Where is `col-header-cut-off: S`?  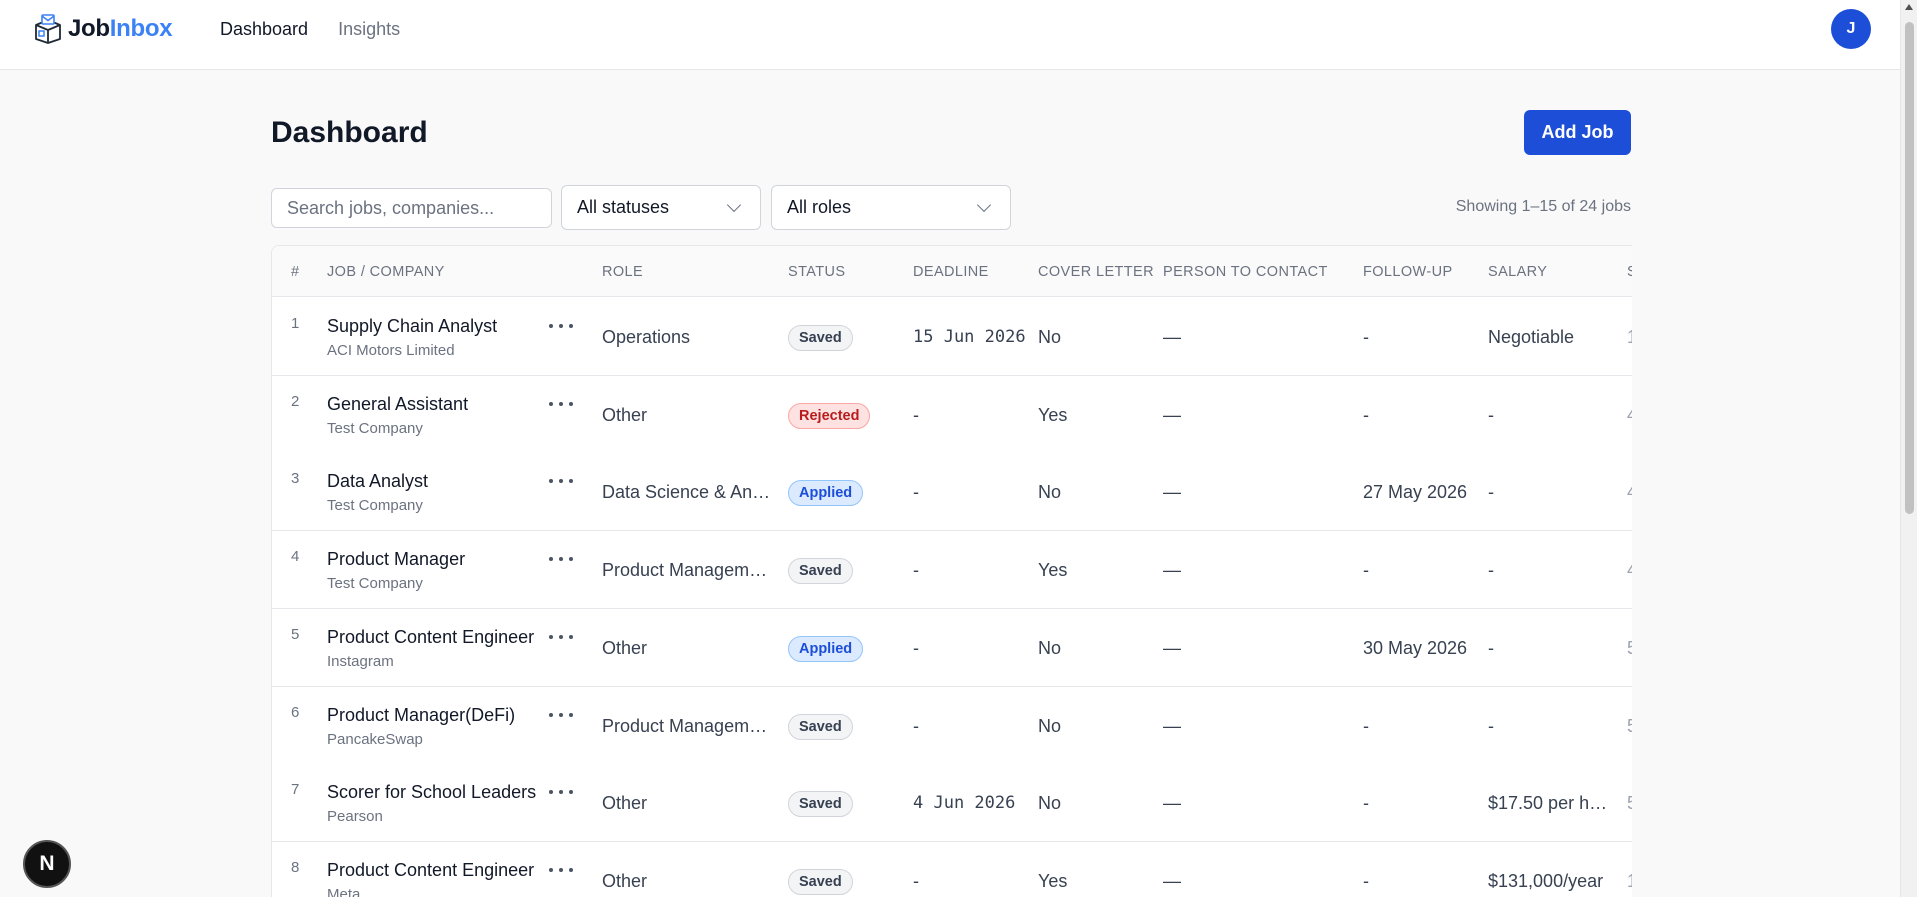
col-header-cut-off: S is located at coordinates (1629, 272).